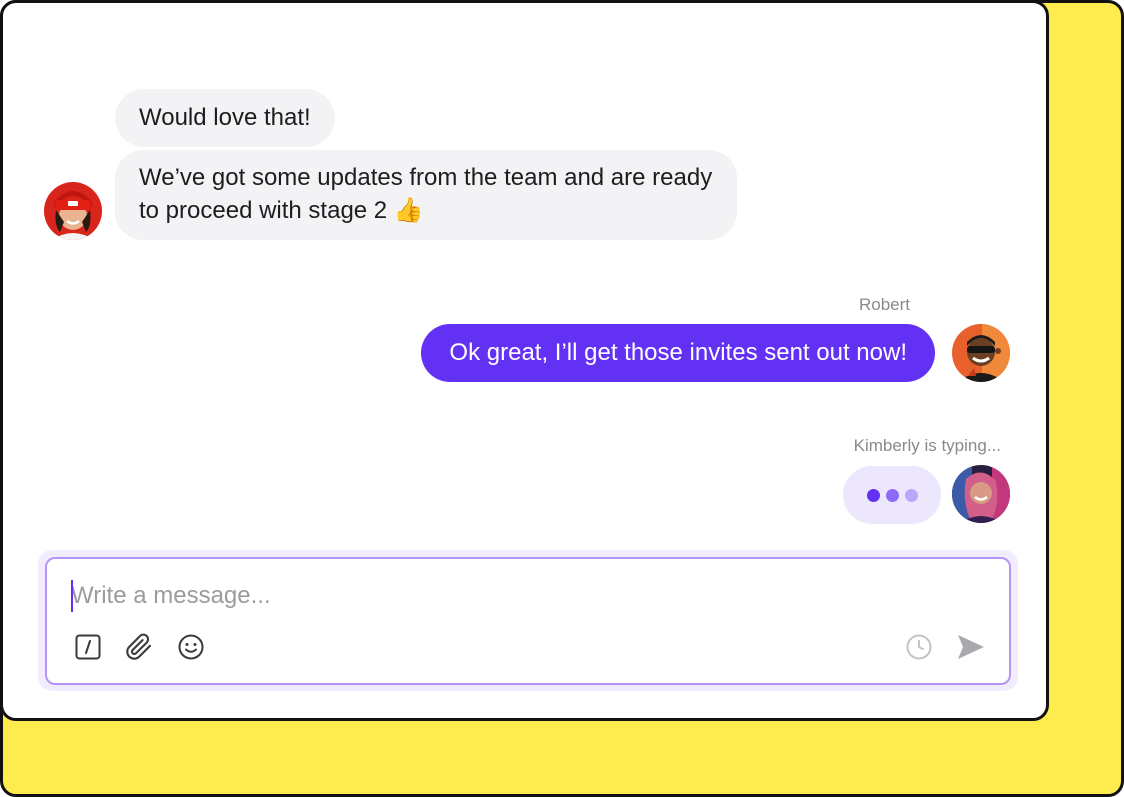  I want to click on avatar-kimberly, so click(981, 494).